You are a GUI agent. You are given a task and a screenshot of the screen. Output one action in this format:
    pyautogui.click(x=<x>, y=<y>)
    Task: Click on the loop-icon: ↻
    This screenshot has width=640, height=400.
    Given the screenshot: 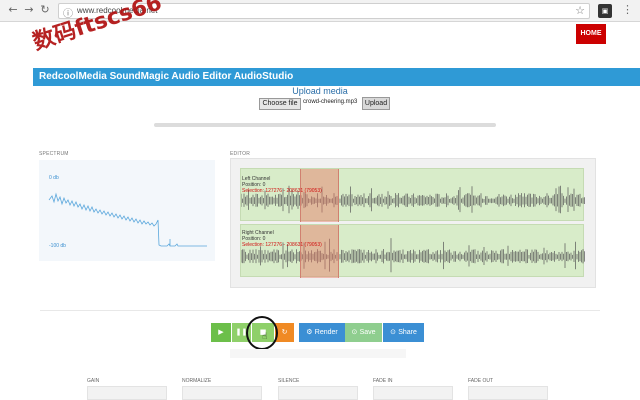 What is the action you would take?
    pyautogui.click(x=284, y=332)
    